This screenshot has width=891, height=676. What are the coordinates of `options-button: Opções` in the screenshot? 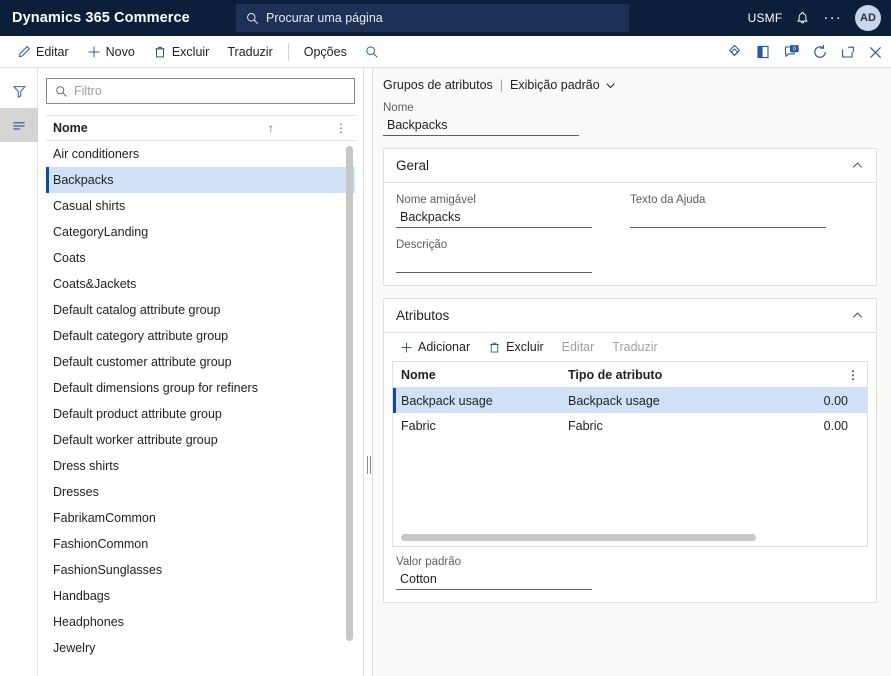 It's located at (325, 52).